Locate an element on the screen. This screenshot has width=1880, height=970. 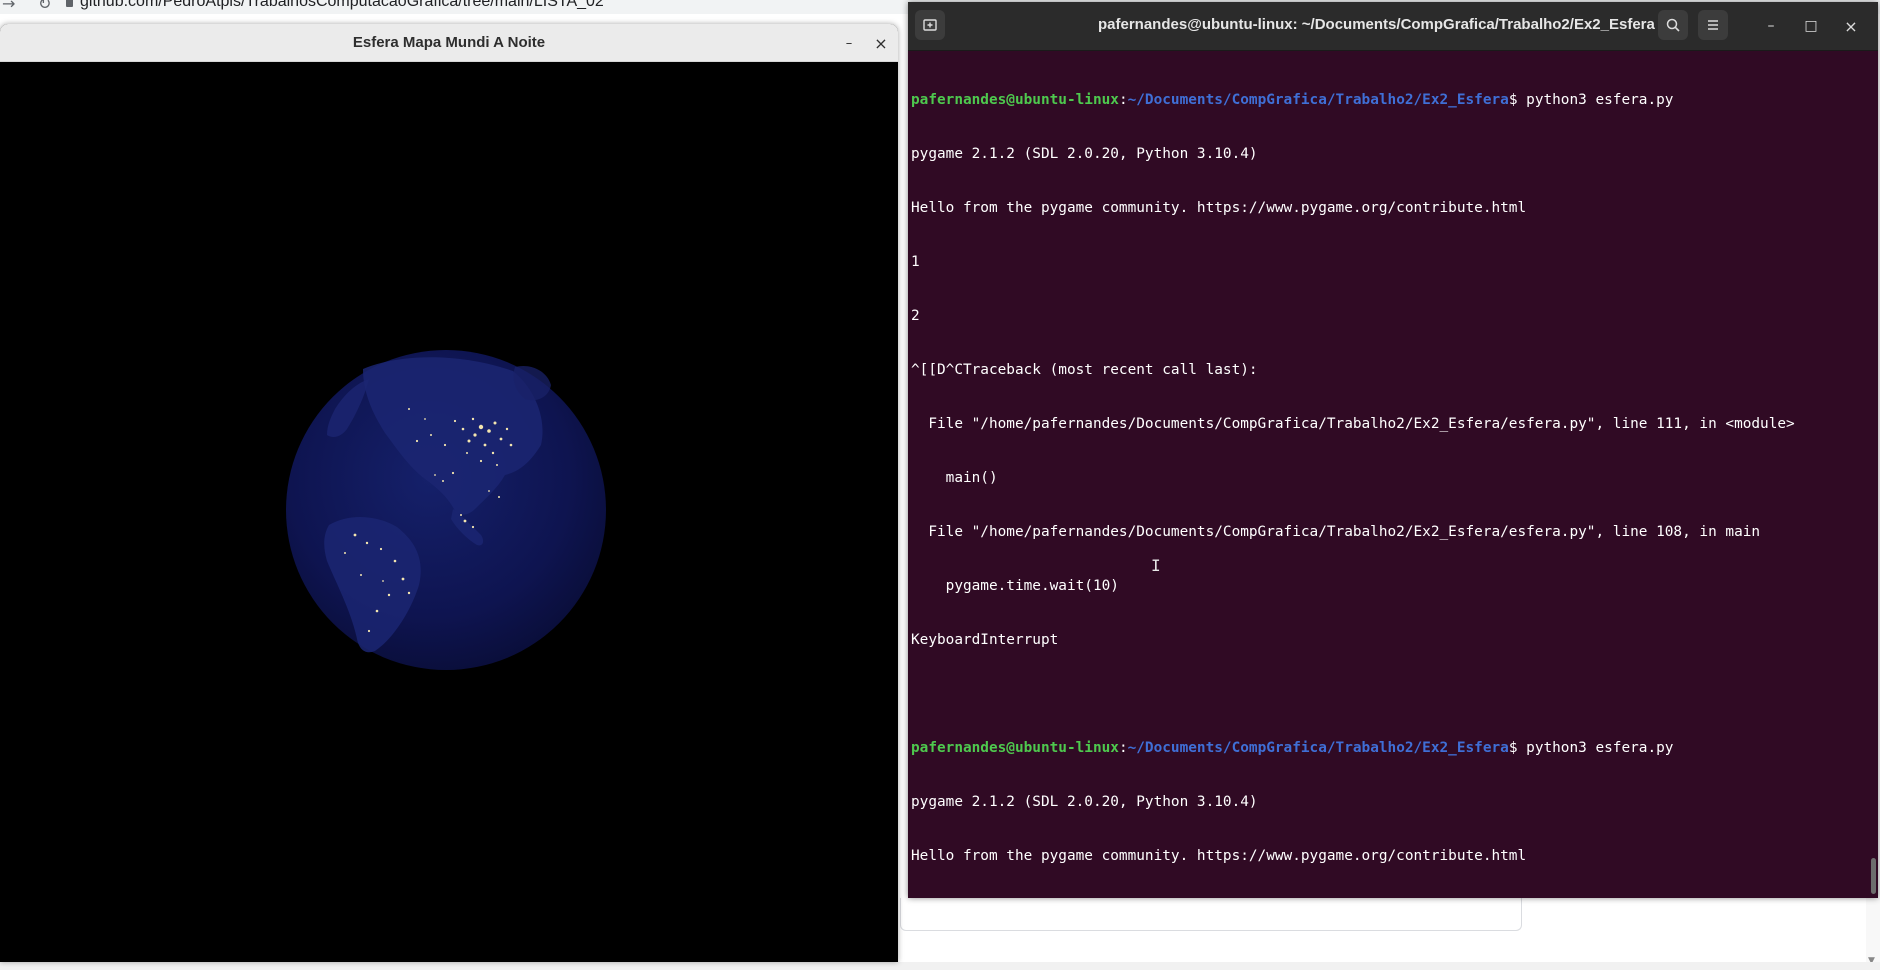
new-tab-icon is located at coordinates (930, 25).